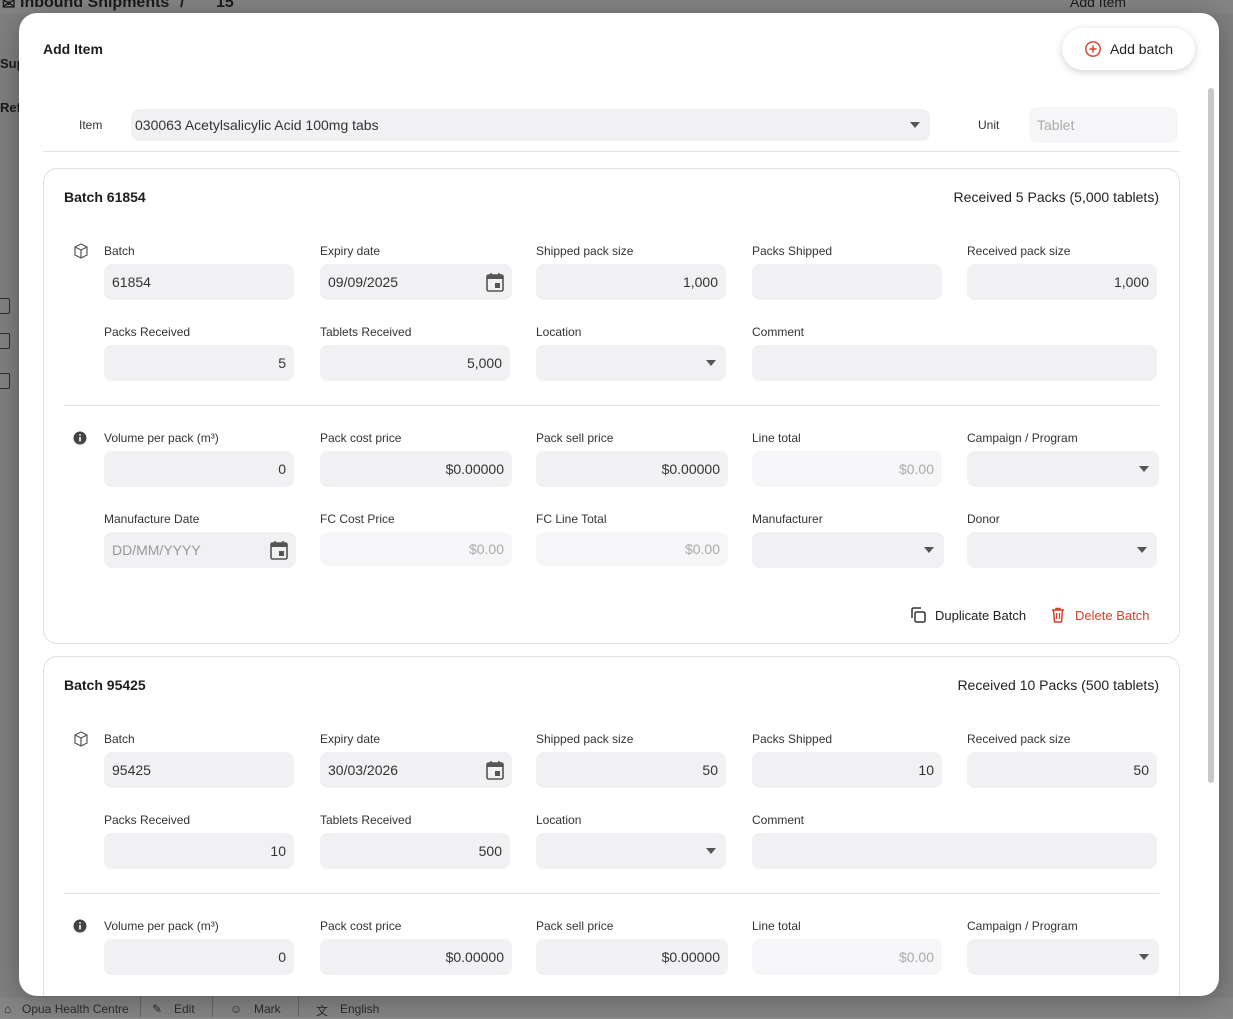  What do you see at coordinates (918, 615) in the screenshot?
I see `copy-icon` at bounding box center [918, 615].